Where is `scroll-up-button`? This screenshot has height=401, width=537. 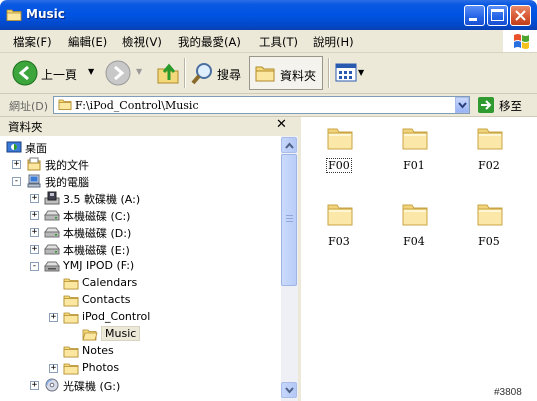
scroll-up-button is located at coordinates (289, 145).